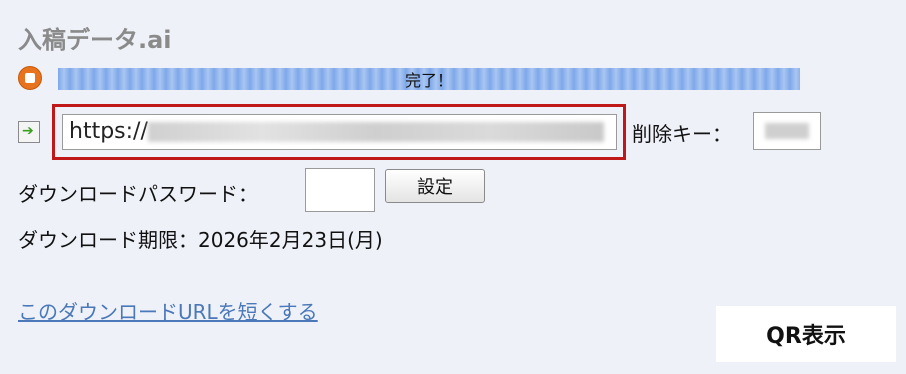 The image size is (906, 374). Describe the element at coordinates (375, 132) in the screenshot. I see `download-url-redacted` at that location.